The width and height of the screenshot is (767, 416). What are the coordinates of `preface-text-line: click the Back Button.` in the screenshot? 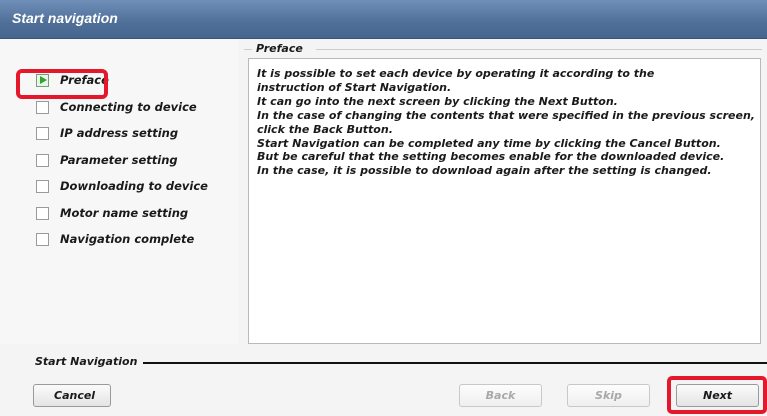 It's located at (325, 129).